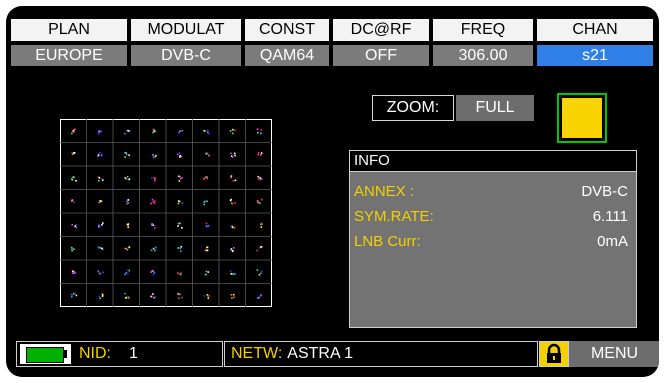  Describe the element at coordinates (186, 55) in the screenshot. I see `value-modulat: DVB-C` at that location.